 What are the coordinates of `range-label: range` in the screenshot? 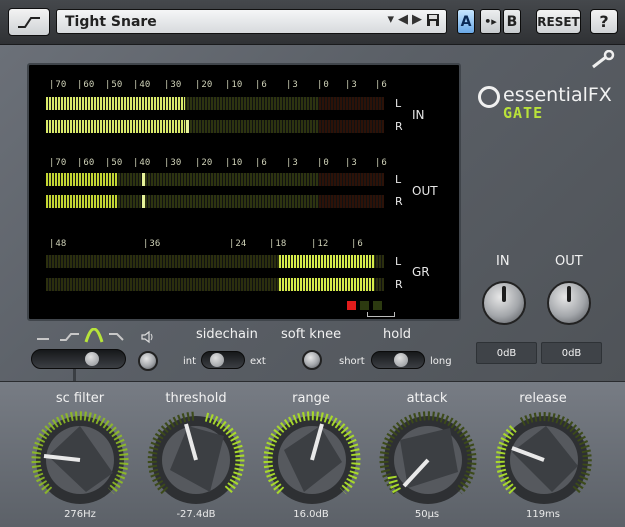 It's located at (311, 398).